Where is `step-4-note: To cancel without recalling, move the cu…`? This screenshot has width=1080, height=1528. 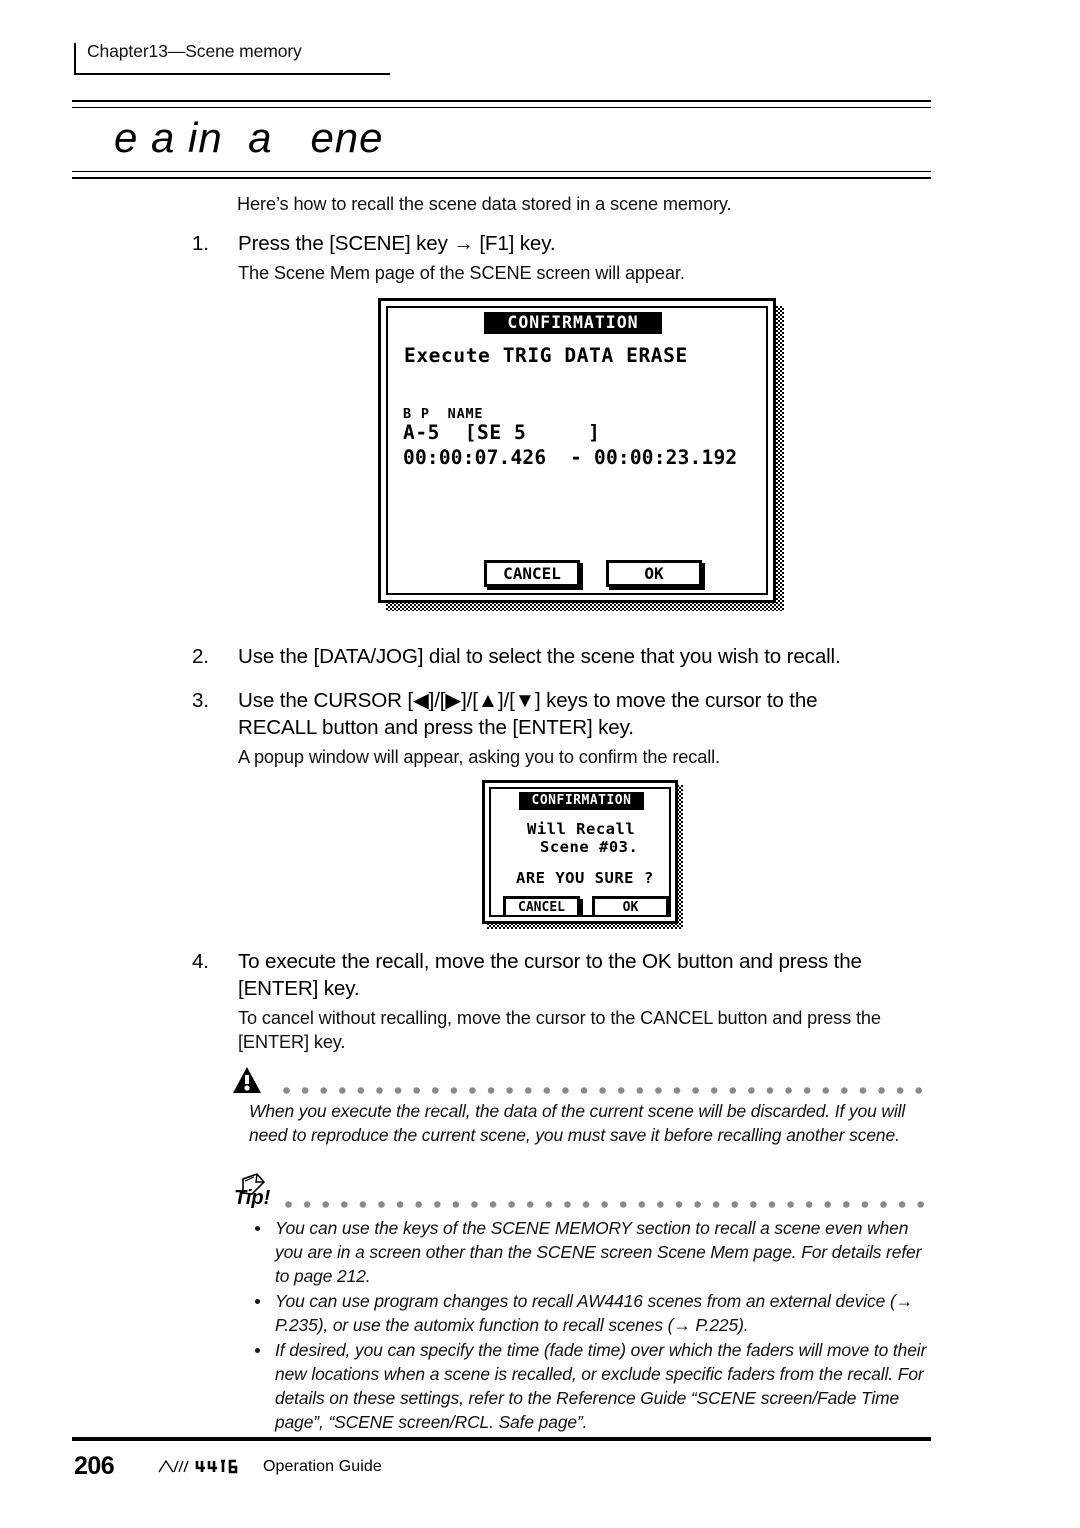 step-4-note: To cancel without recalling, move the cu… is located at coordinates (559, 1029).